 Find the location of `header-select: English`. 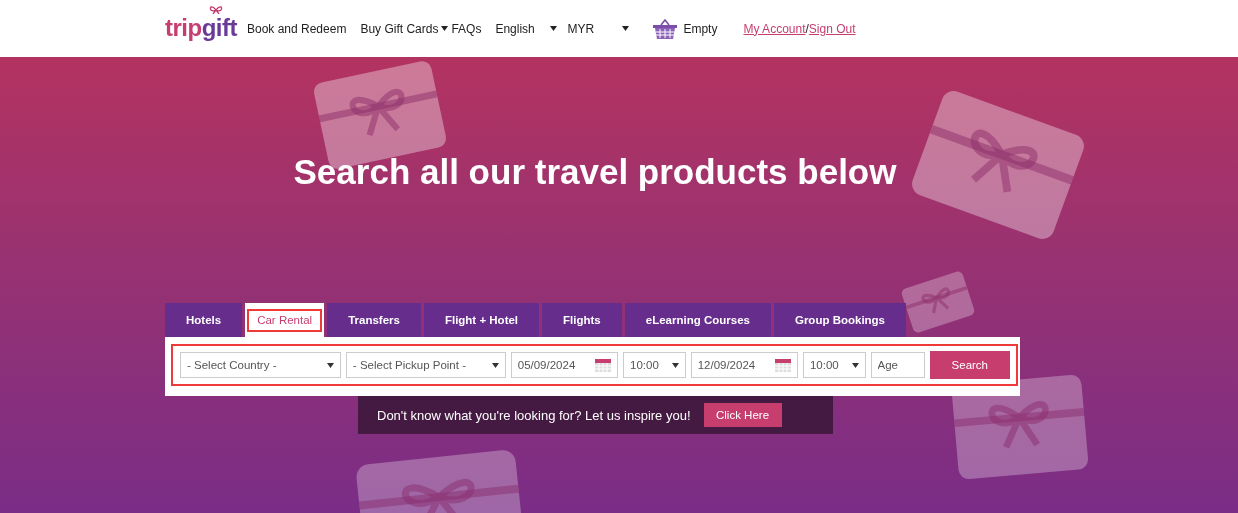

header-select: English is located at coordinates (526, 28).